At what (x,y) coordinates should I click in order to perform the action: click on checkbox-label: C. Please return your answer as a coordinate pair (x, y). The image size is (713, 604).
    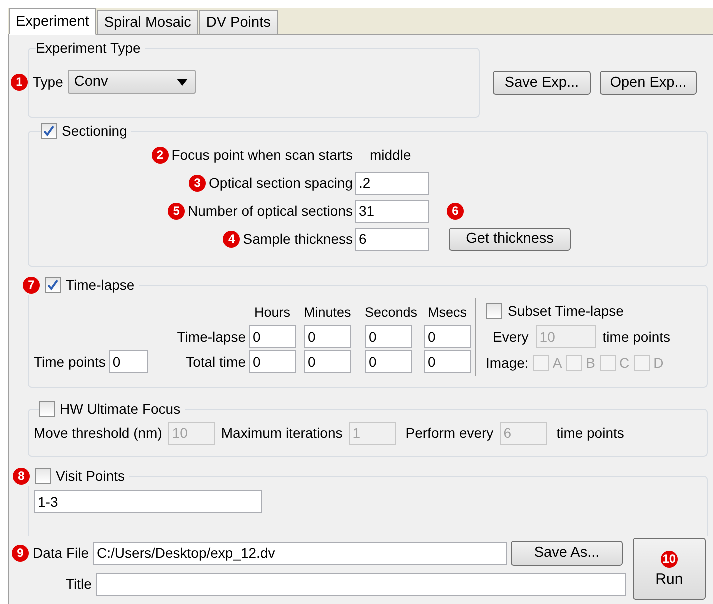
    Looking at the image, I should click on (625, 362).